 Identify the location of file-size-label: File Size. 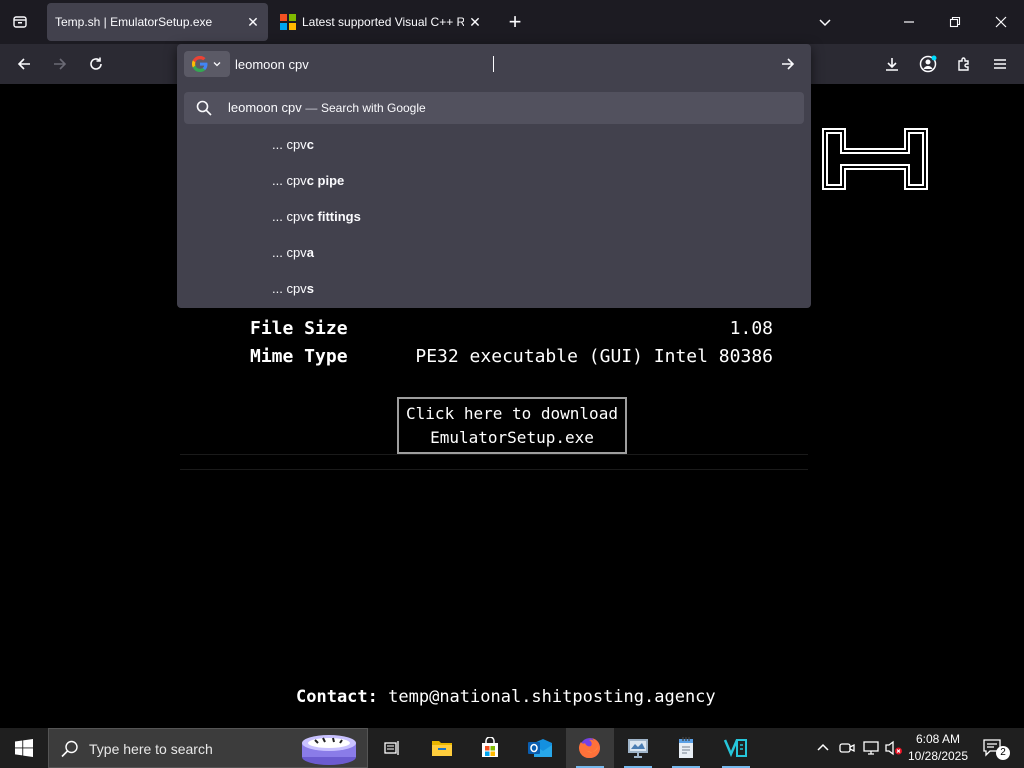
(299, 328).